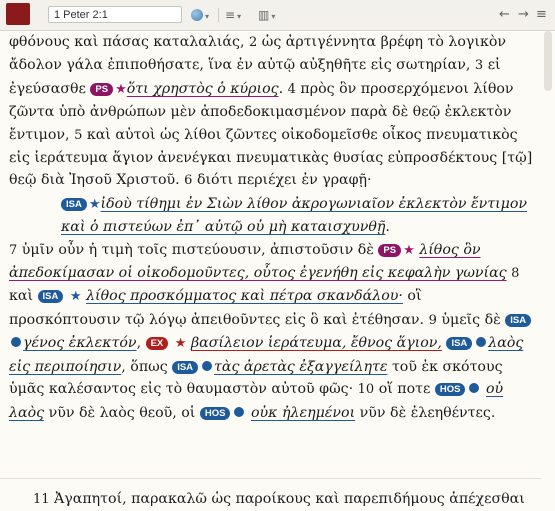 This screenshot has height=511, width=555. I want to click on globe-menu-button: ▾, so click(204, 15).